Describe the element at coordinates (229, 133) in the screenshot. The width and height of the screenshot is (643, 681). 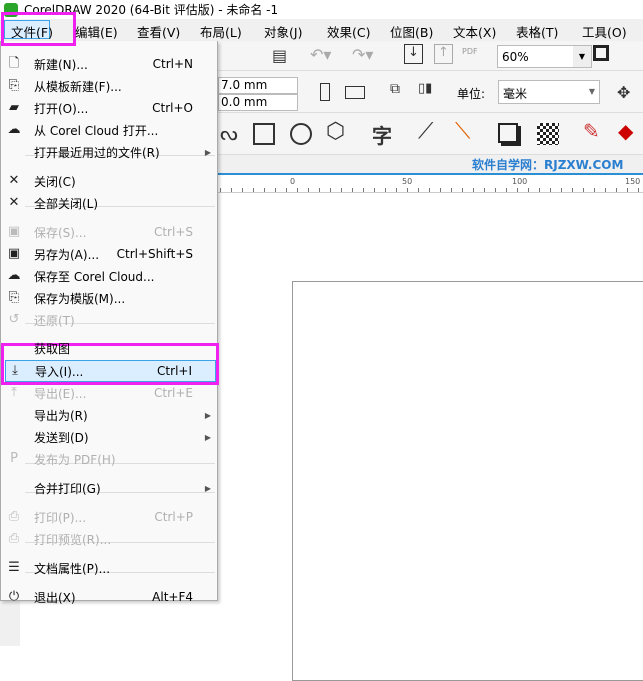
I see `freehand-icon: ᔓ` at that location.